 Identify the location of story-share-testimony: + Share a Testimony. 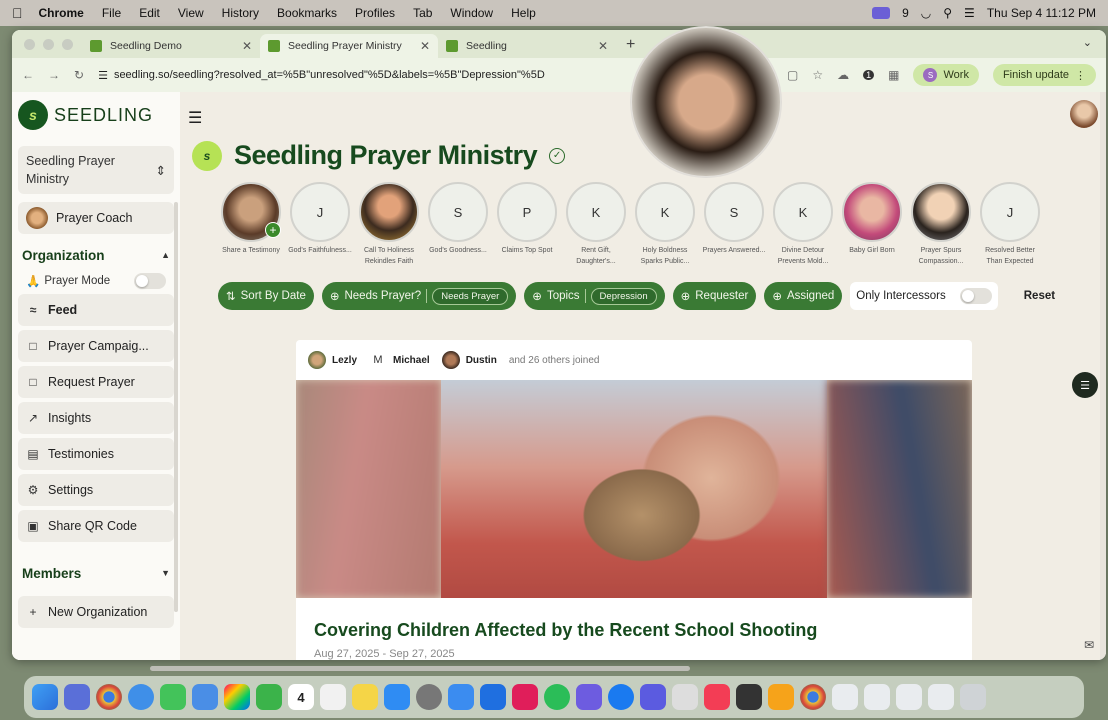
(251, 224).